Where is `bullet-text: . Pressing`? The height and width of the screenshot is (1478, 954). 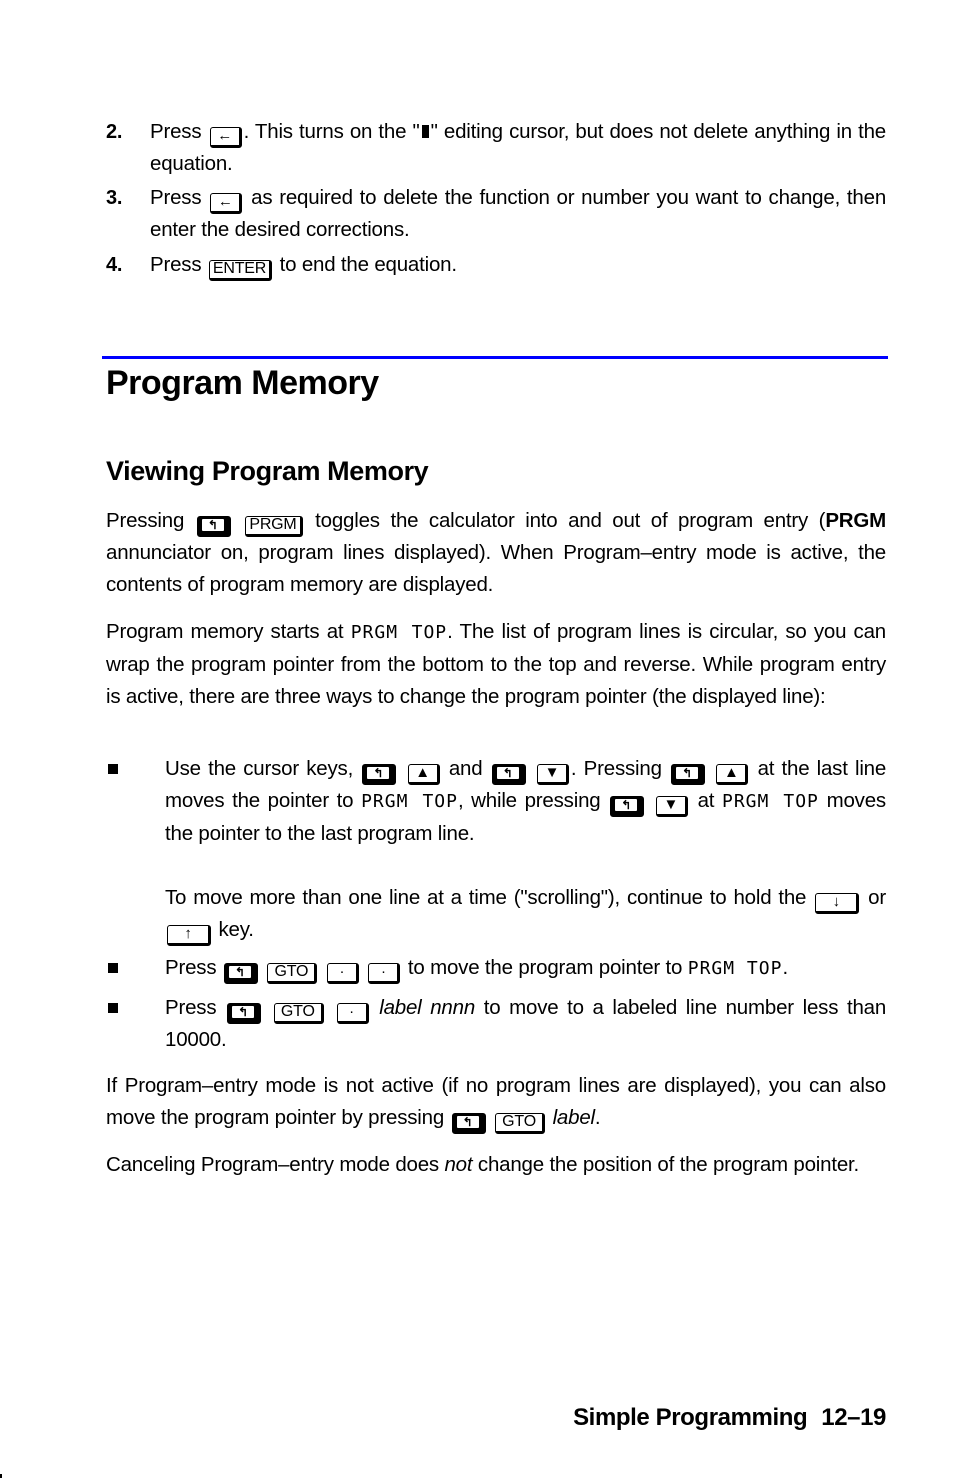
bullet-text: . Pressing is located at coordinates (616, 768).